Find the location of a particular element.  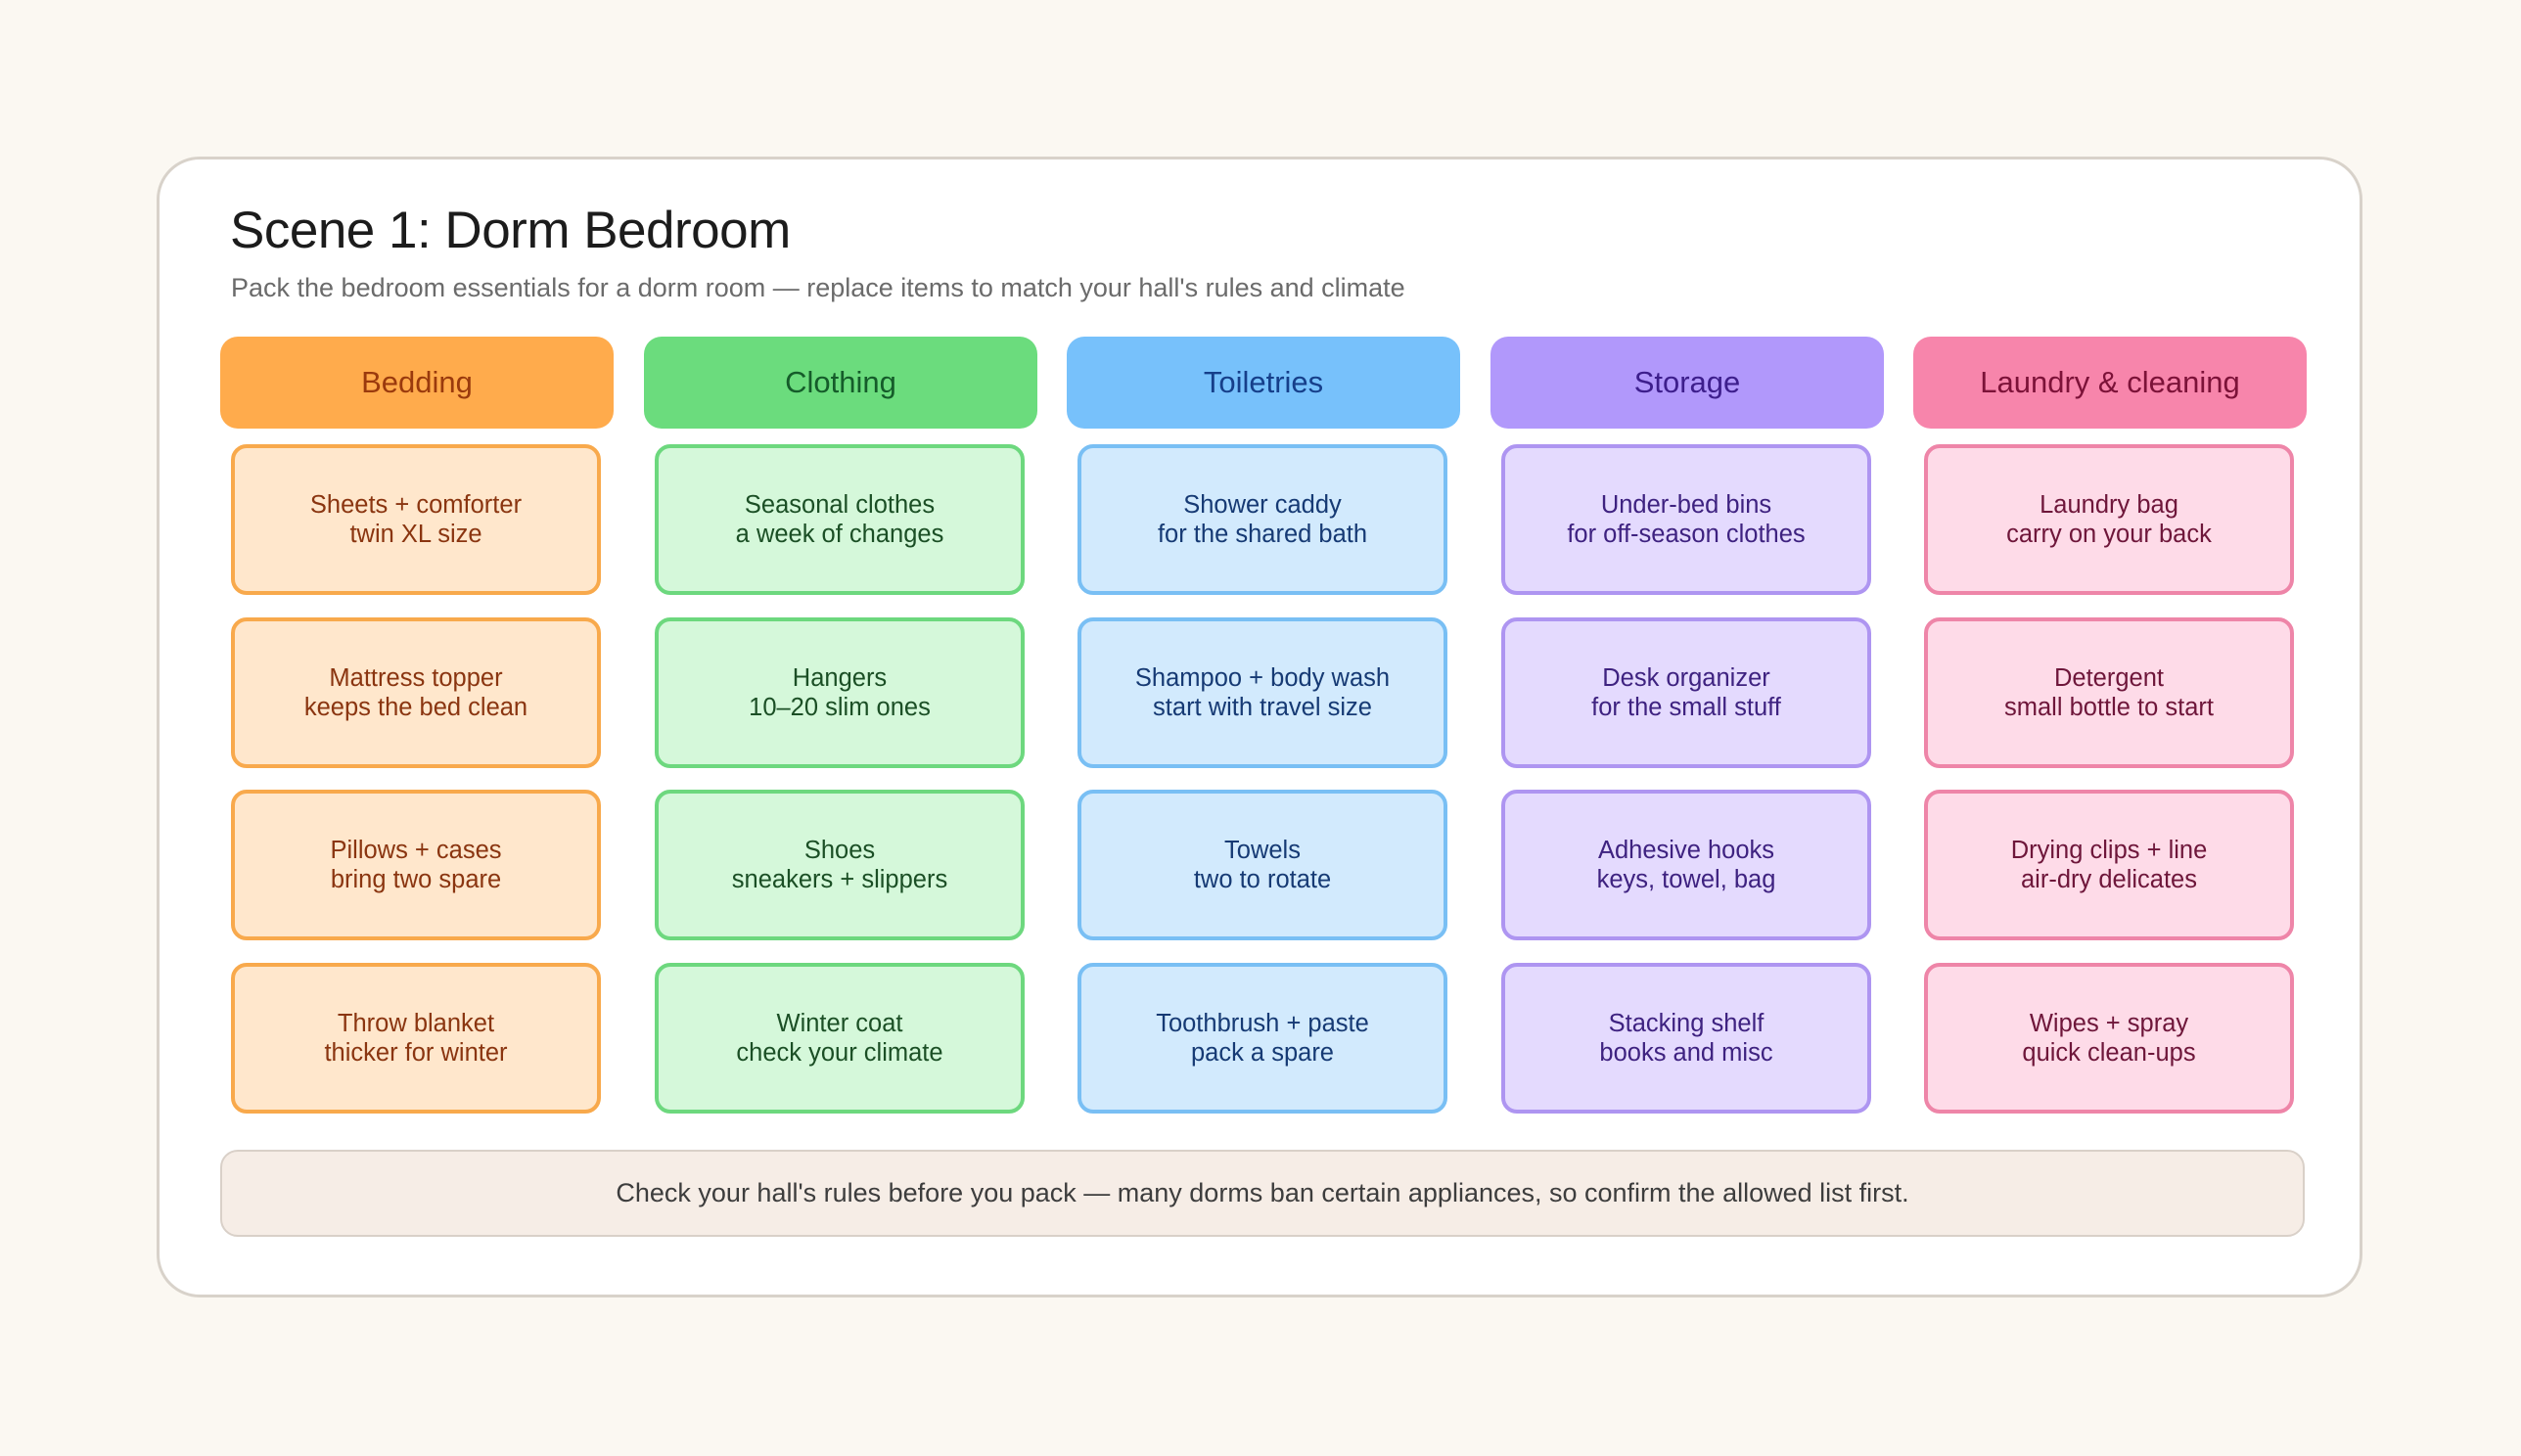

item-card: Mattress topper keeps the bed clean is located at coordinates (416, 692).